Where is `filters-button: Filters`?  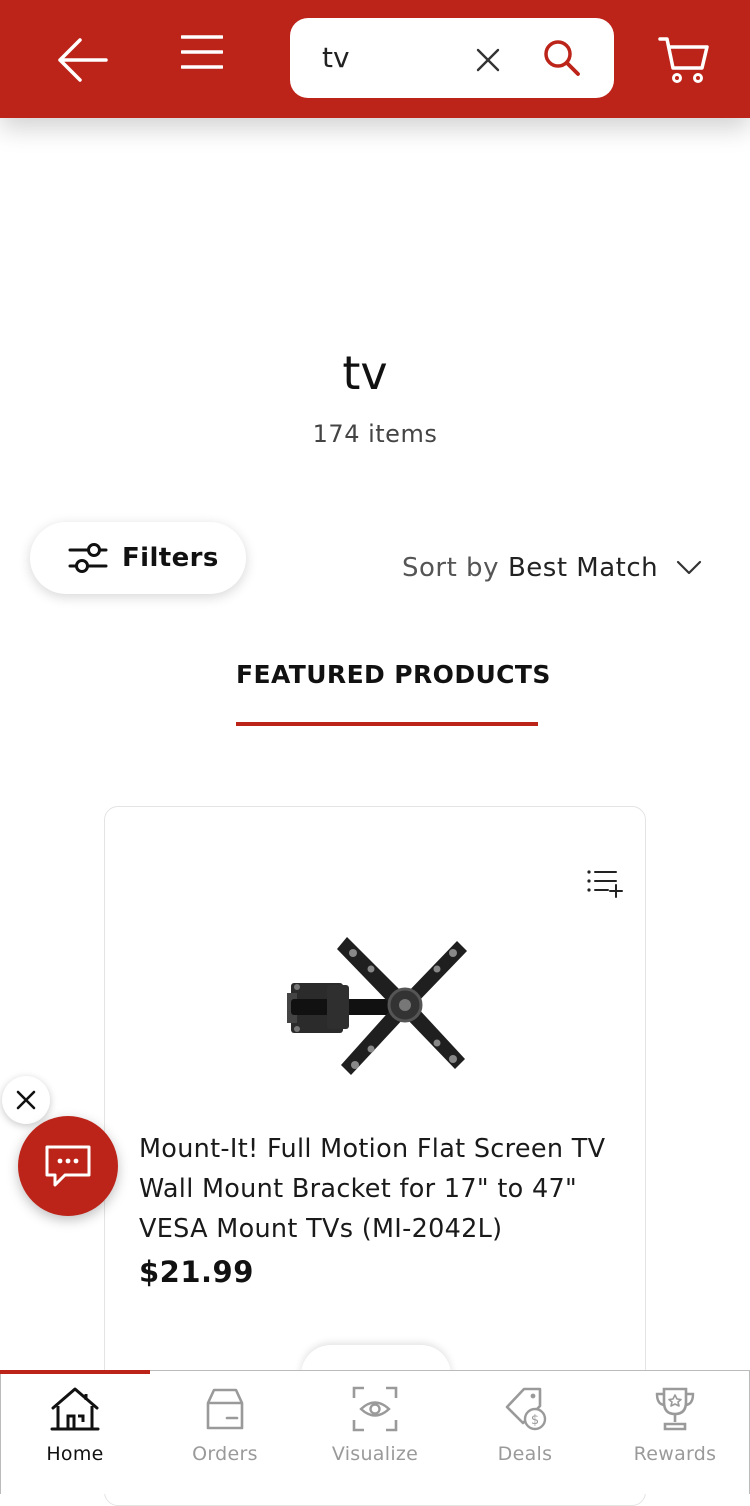 filters-button: Filters is located at coordinates (138, 558).